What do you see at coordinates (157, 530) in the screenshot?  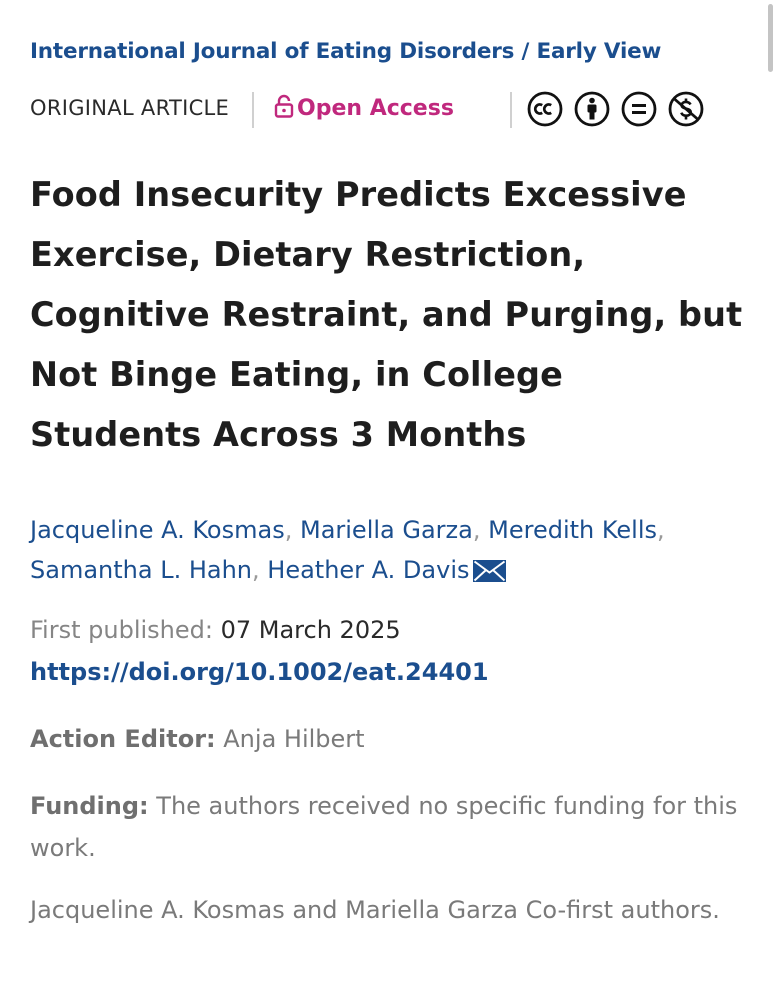 I see `author-link: Jacqueline A. Kosmas` at bounding box center [157, 530].